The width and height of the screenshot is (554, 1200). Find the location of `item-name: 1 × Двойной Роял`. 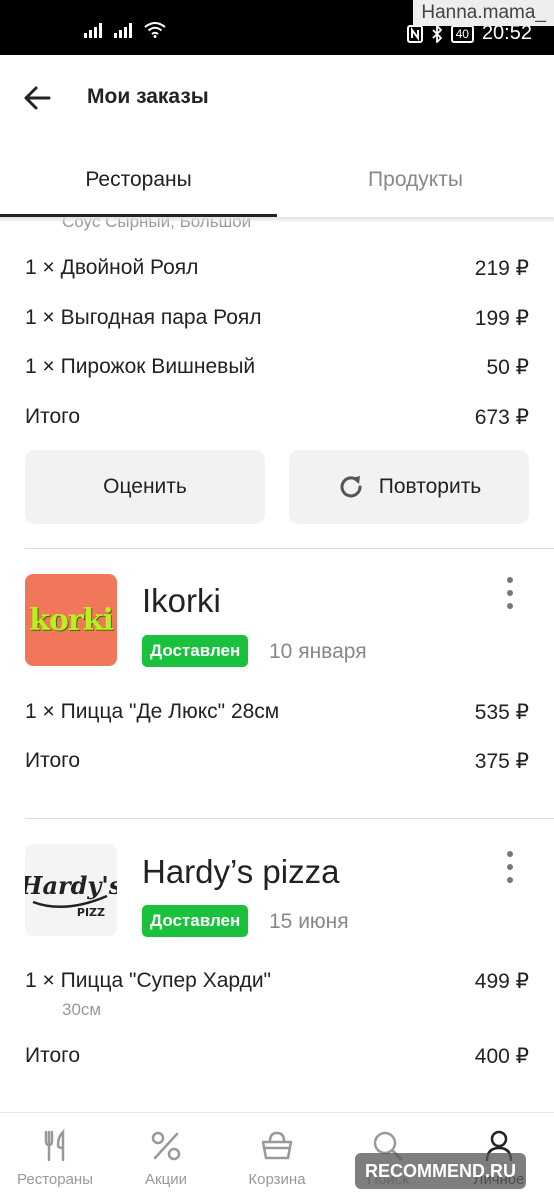

item-name: 1 × Двойной Роял is located at coordinates (112, 267).